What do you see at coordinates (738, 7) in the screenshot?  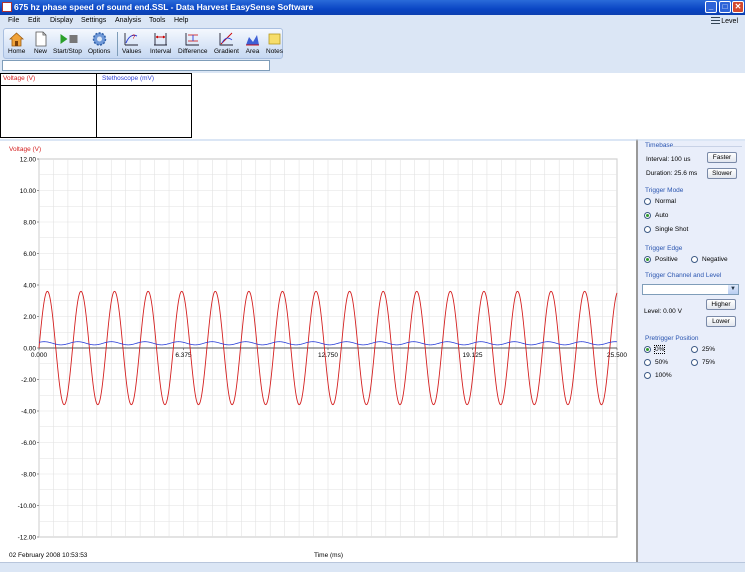 I see `close-button: ✕` at bounding box center [738, 7].